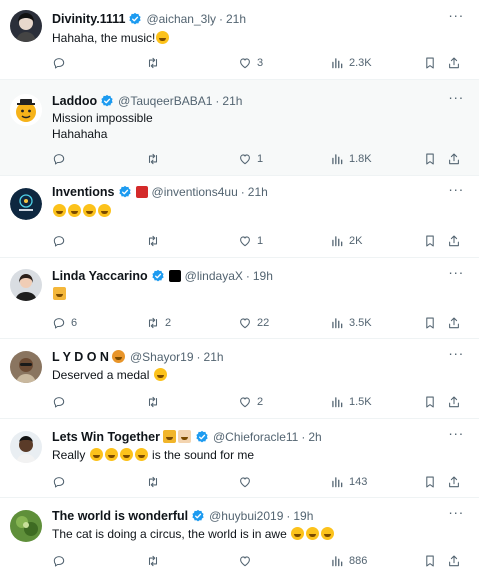 The width and height of the screenshot is (479, 579). I want to click on views-button: 886, so click(348, 561).